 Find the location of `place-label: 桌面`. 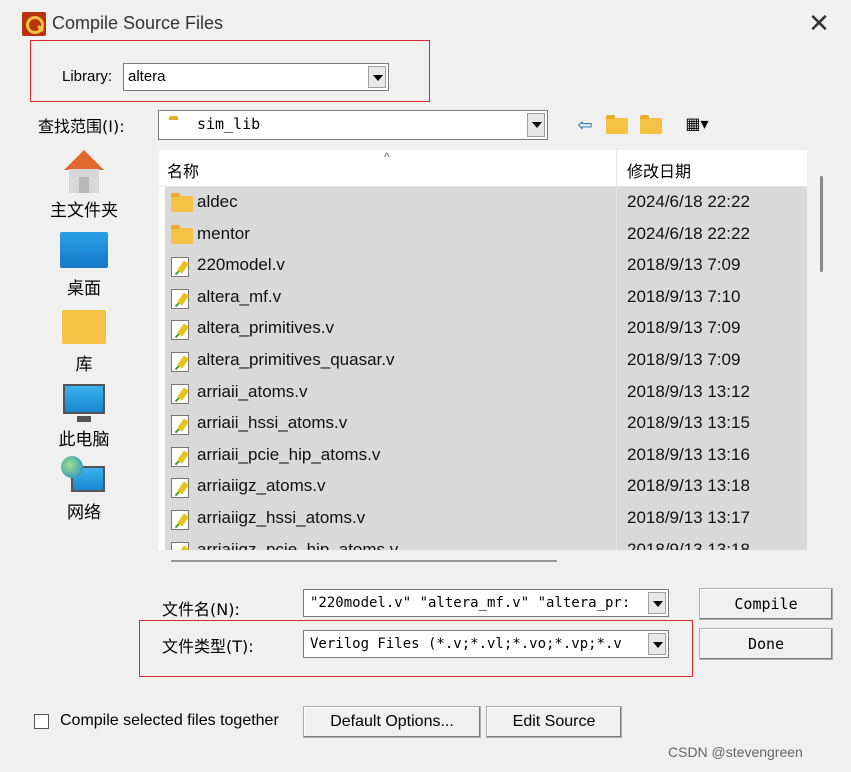

place-label: 桌面 is located at coordinates (84, 289).